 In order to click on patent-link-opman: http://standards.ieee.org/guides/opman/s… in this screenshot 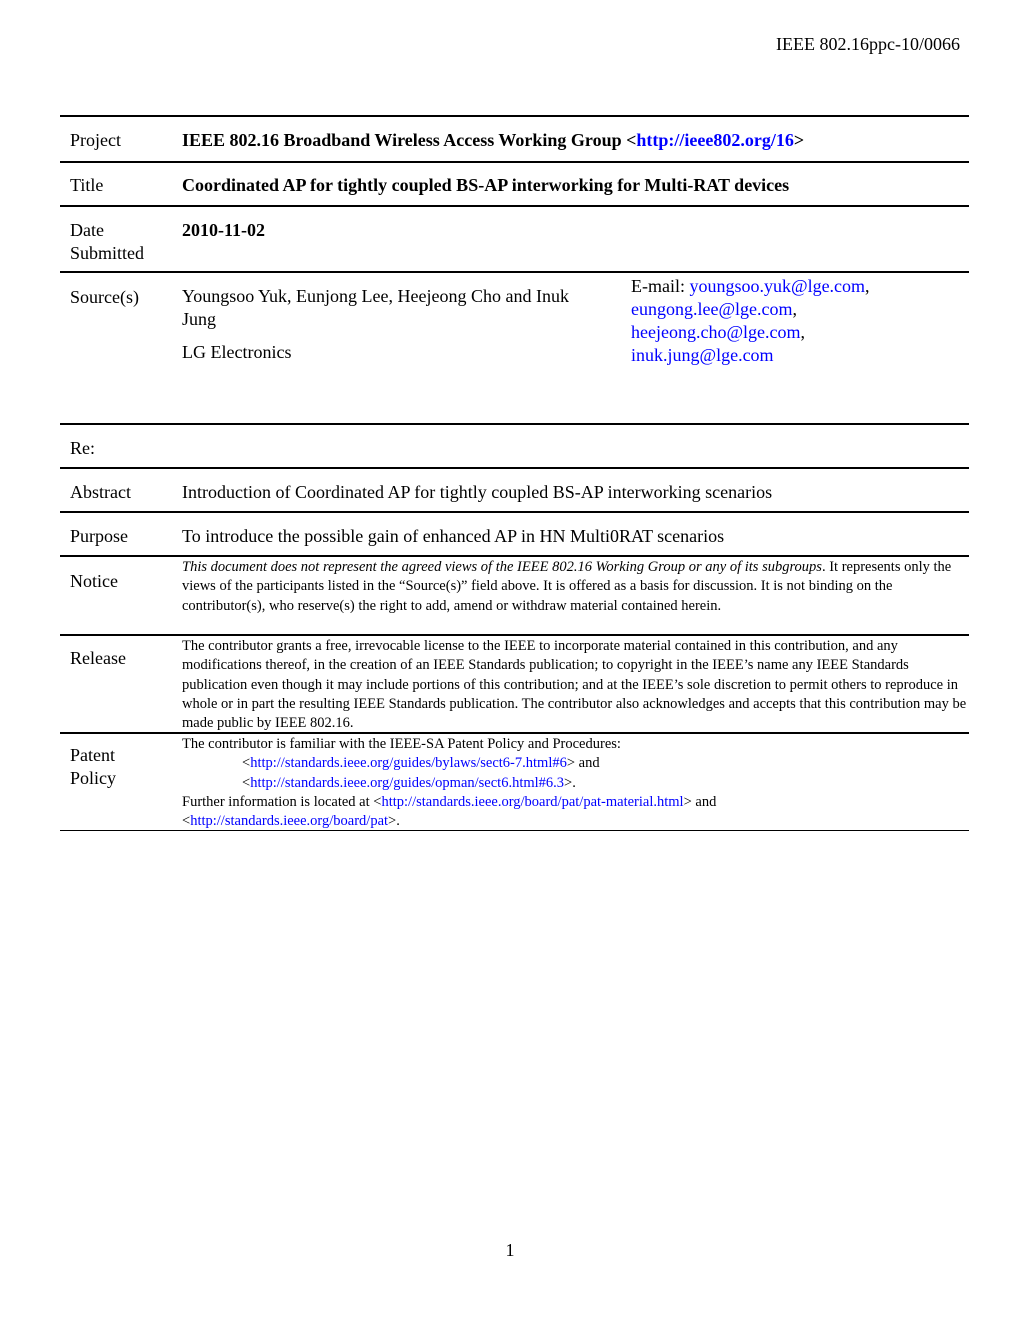, I will do `click(407, 783)`.